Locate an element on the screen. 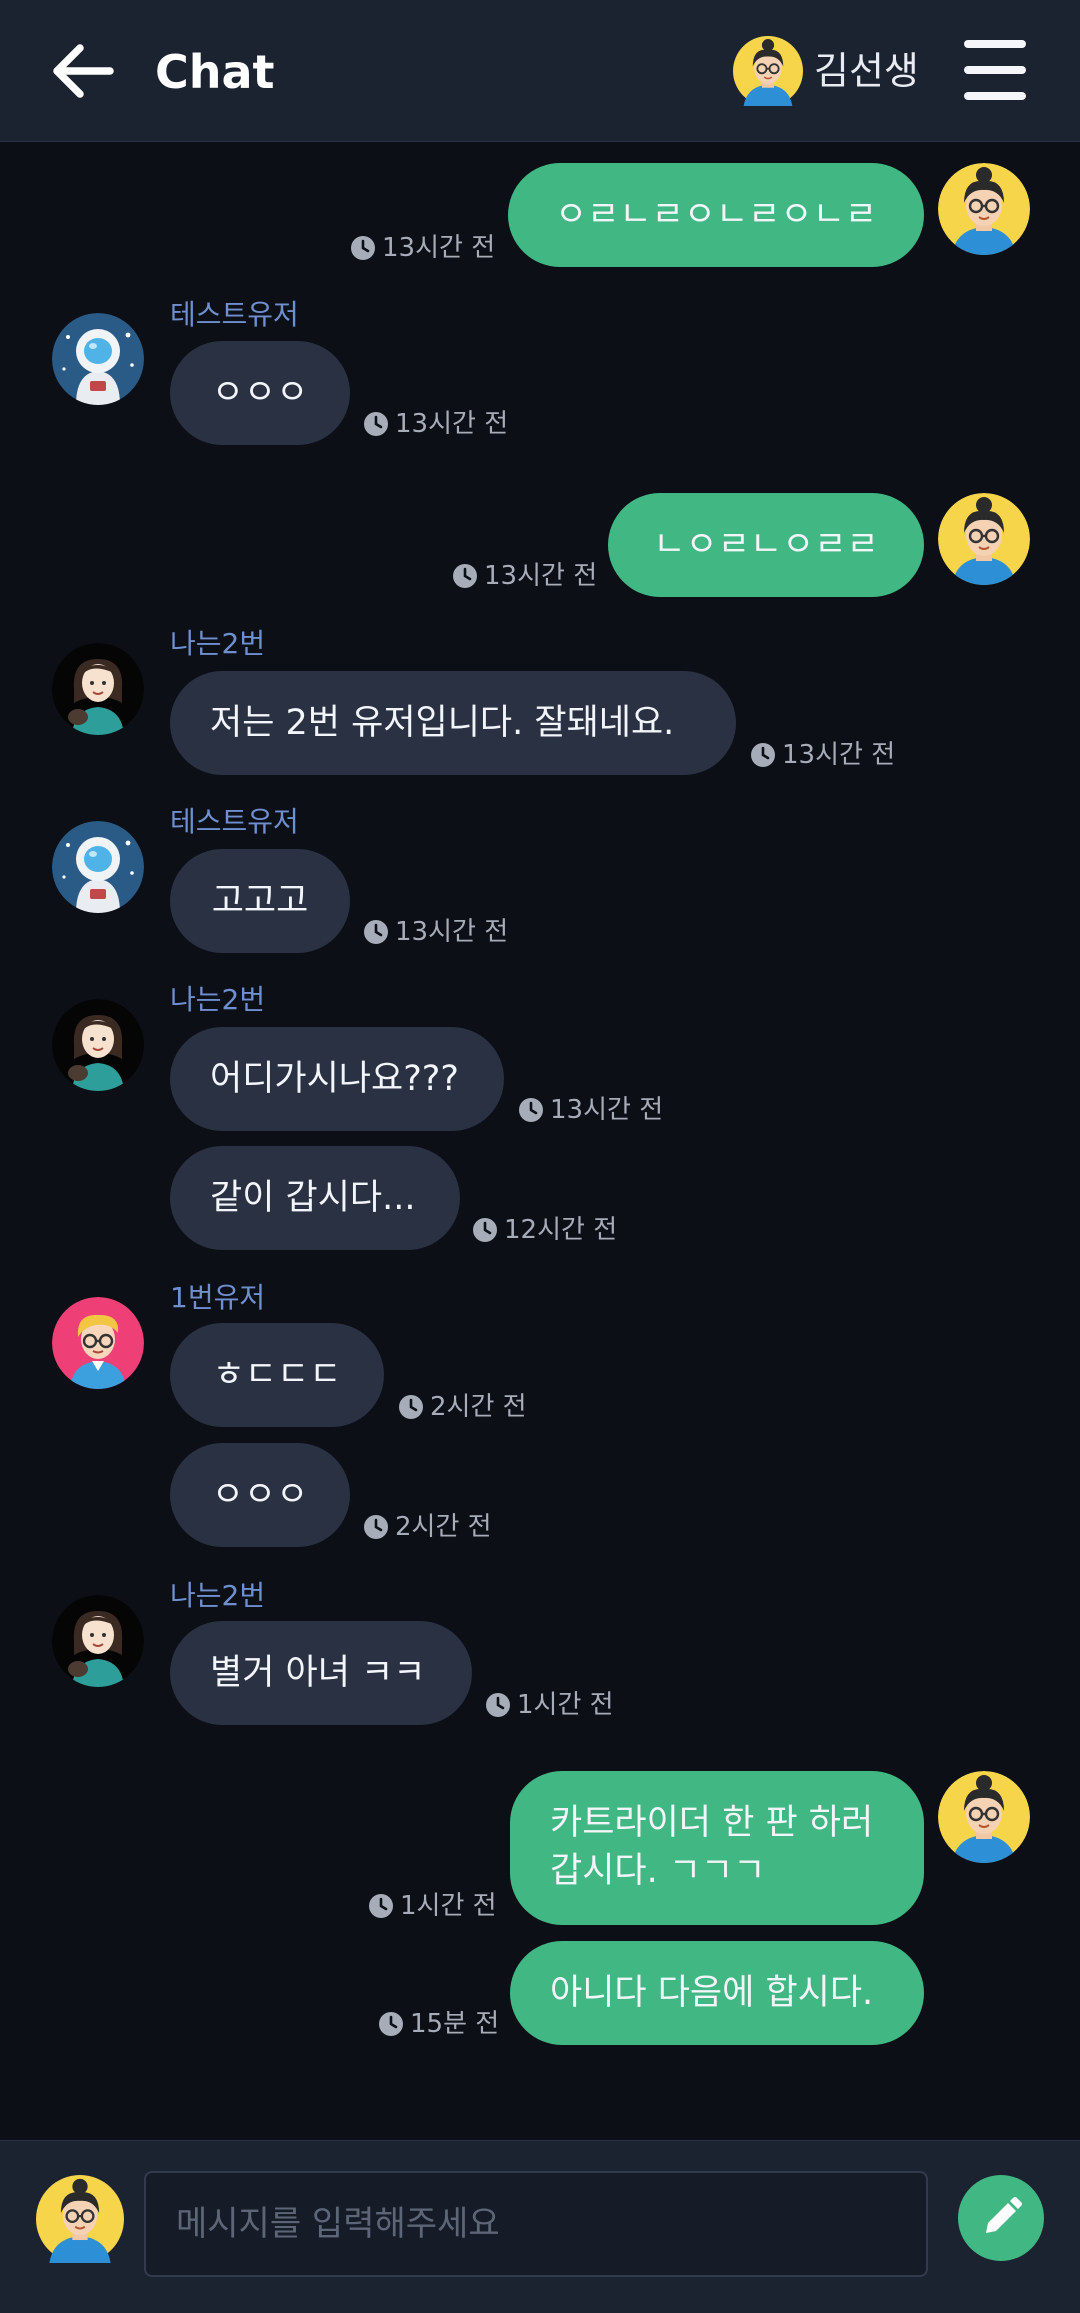 This screenshot has width=1080, height=2313. message-time: 12시간 전 is located at coordinates (544, 1230).